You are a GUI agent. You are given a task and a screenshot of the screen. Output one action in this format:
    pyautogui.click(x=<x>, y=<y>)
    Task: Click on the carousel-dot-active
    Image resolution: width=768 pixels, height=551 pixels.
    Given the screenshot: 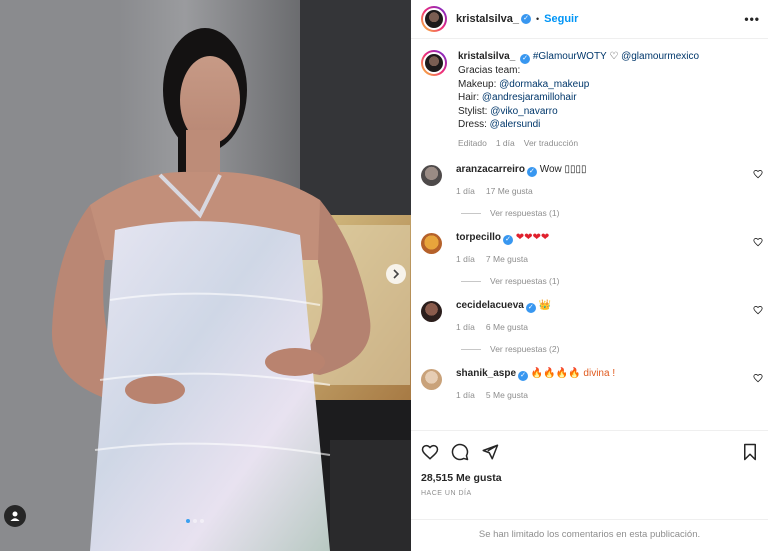 What is the action you would take?
    pyautogui.click(x=188, y=521)
    